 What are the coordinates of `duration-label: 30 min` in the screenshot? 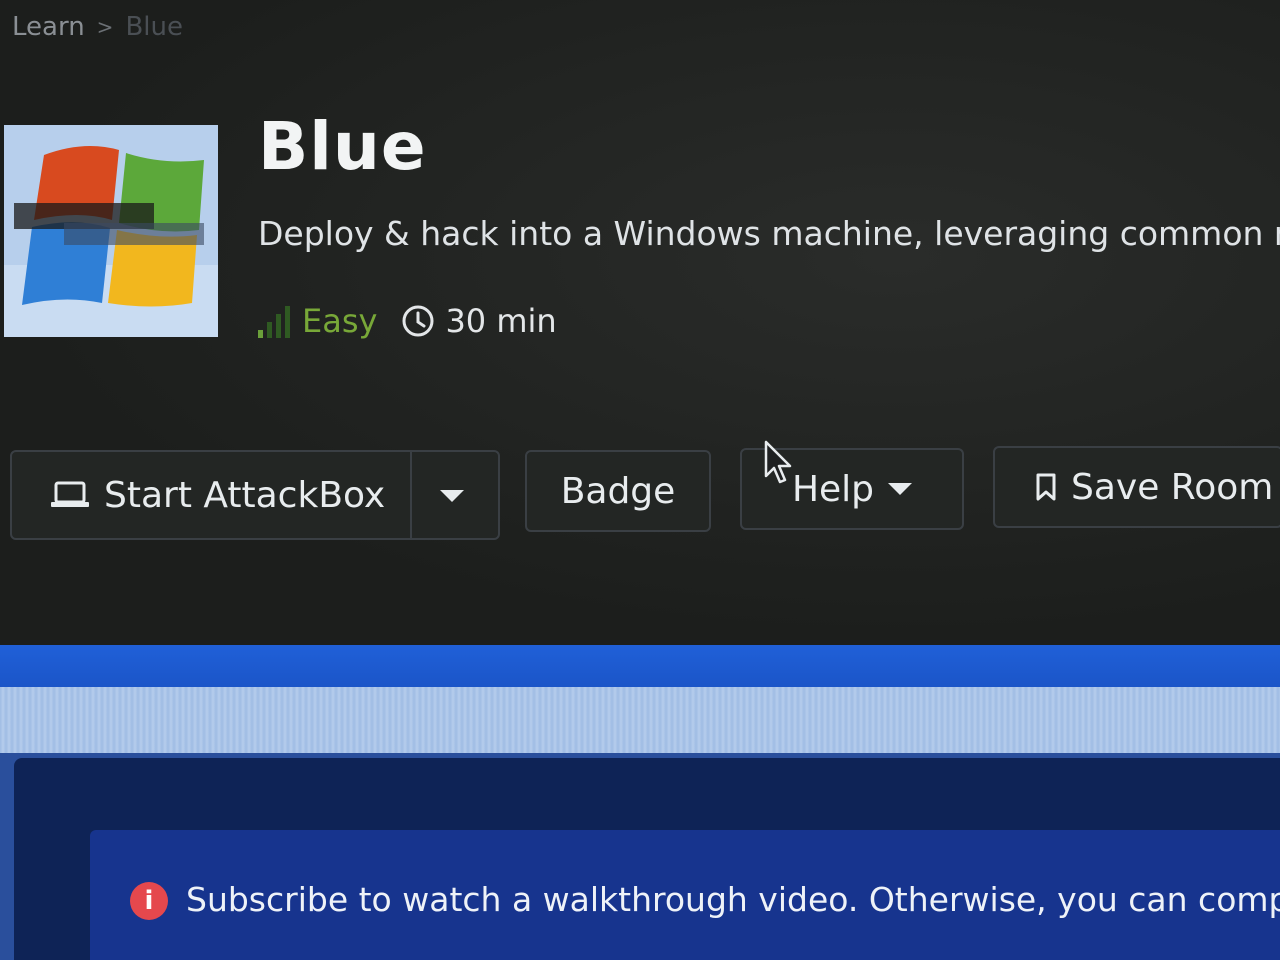 It's located at (501, 321).